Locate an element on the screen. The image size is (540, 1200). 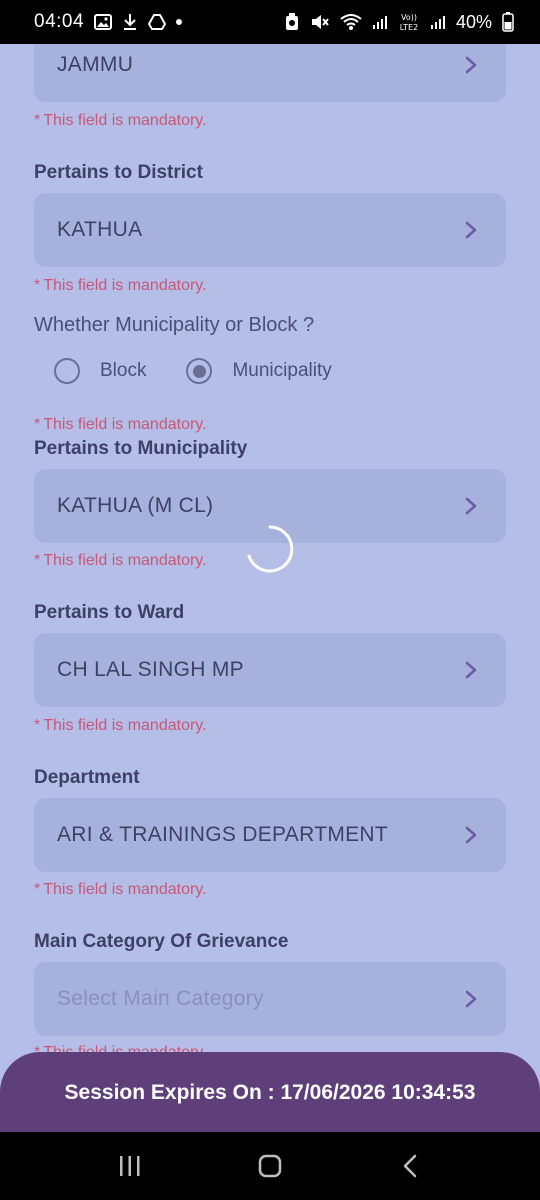
wifi-icon is located at coordinates (351, 22).